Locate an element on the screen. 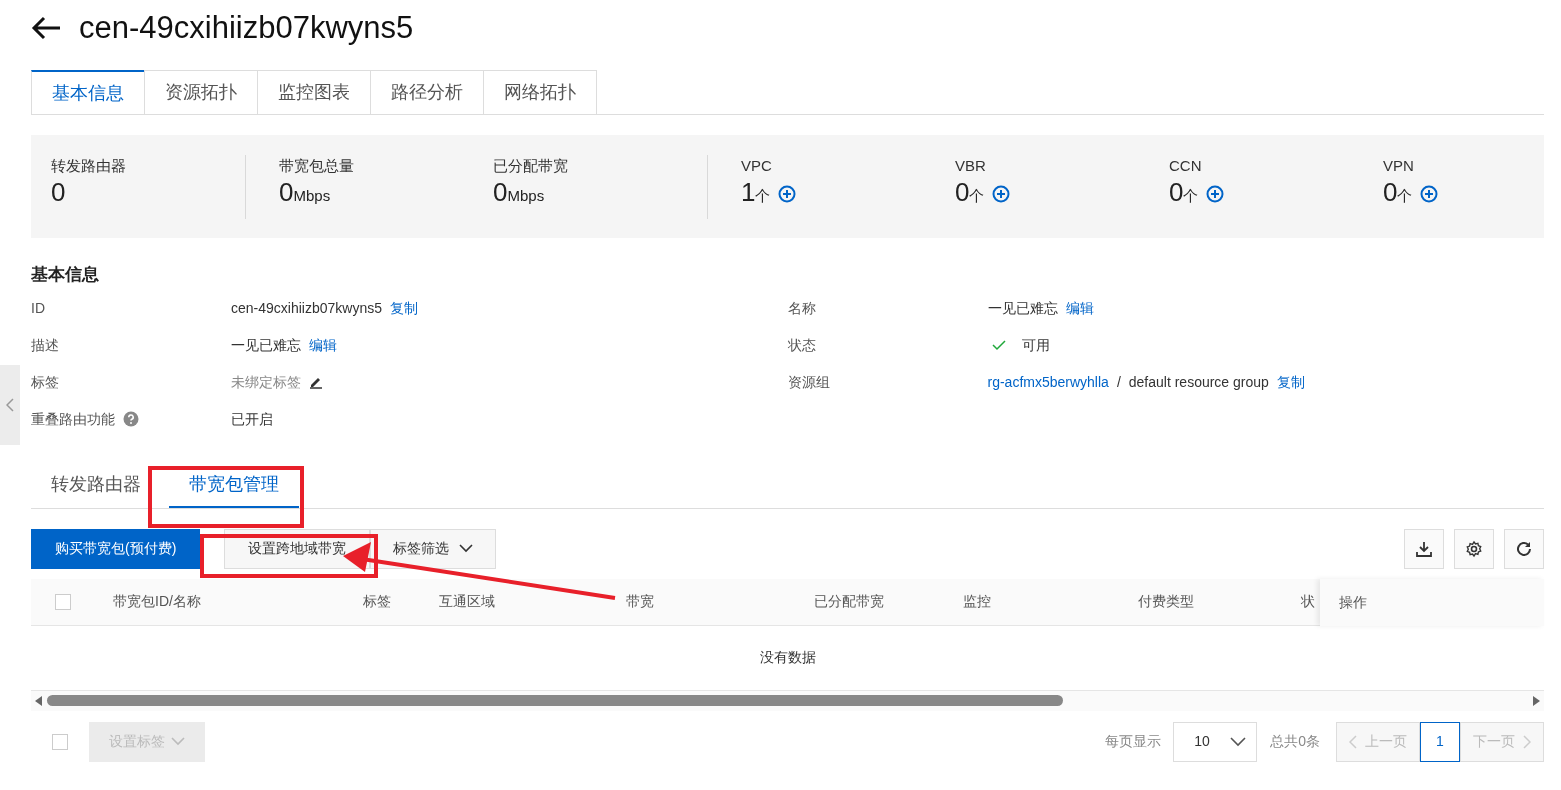 Image resolution: width=1561 pixels, height=790 pixels. tab: 网络拓扑 is located at coordinates (540, 92).